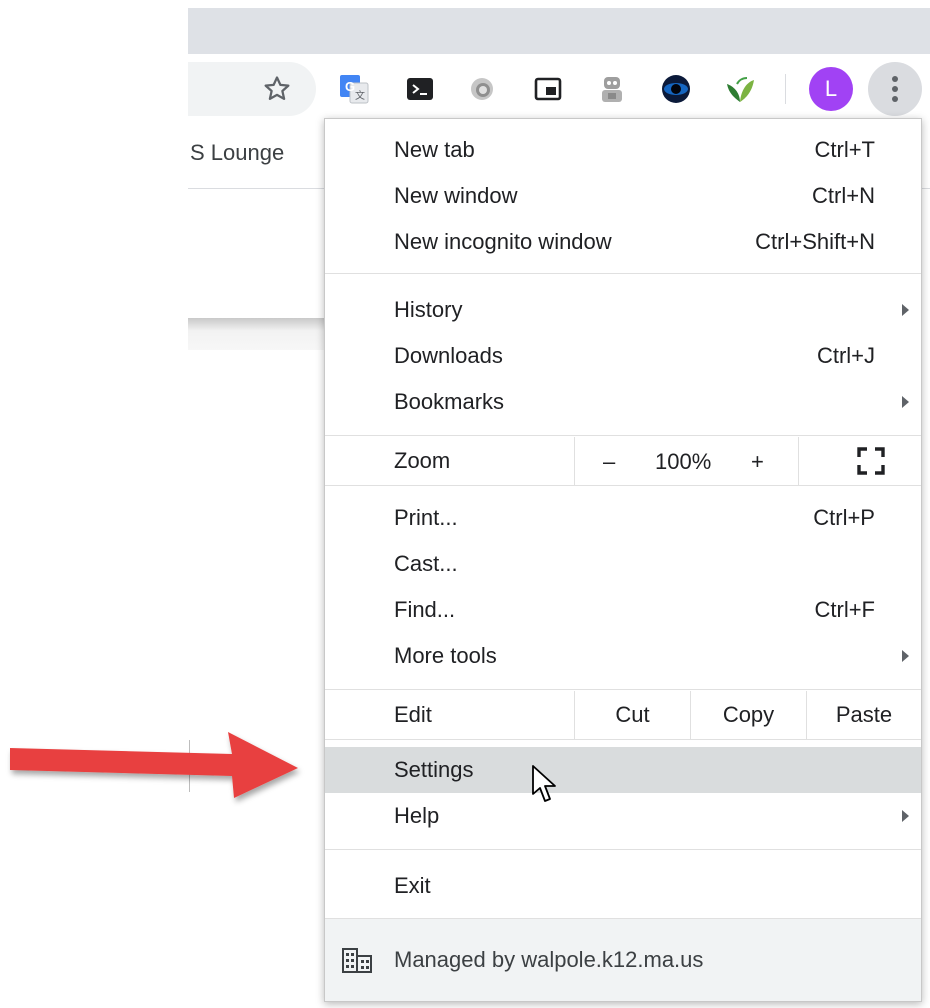 Image resolution: width=930 pixels, height=1008 pixels. Describe the element at coordinates (482, 89) in the screenshot. I see `clock-extension-icon` at that location.